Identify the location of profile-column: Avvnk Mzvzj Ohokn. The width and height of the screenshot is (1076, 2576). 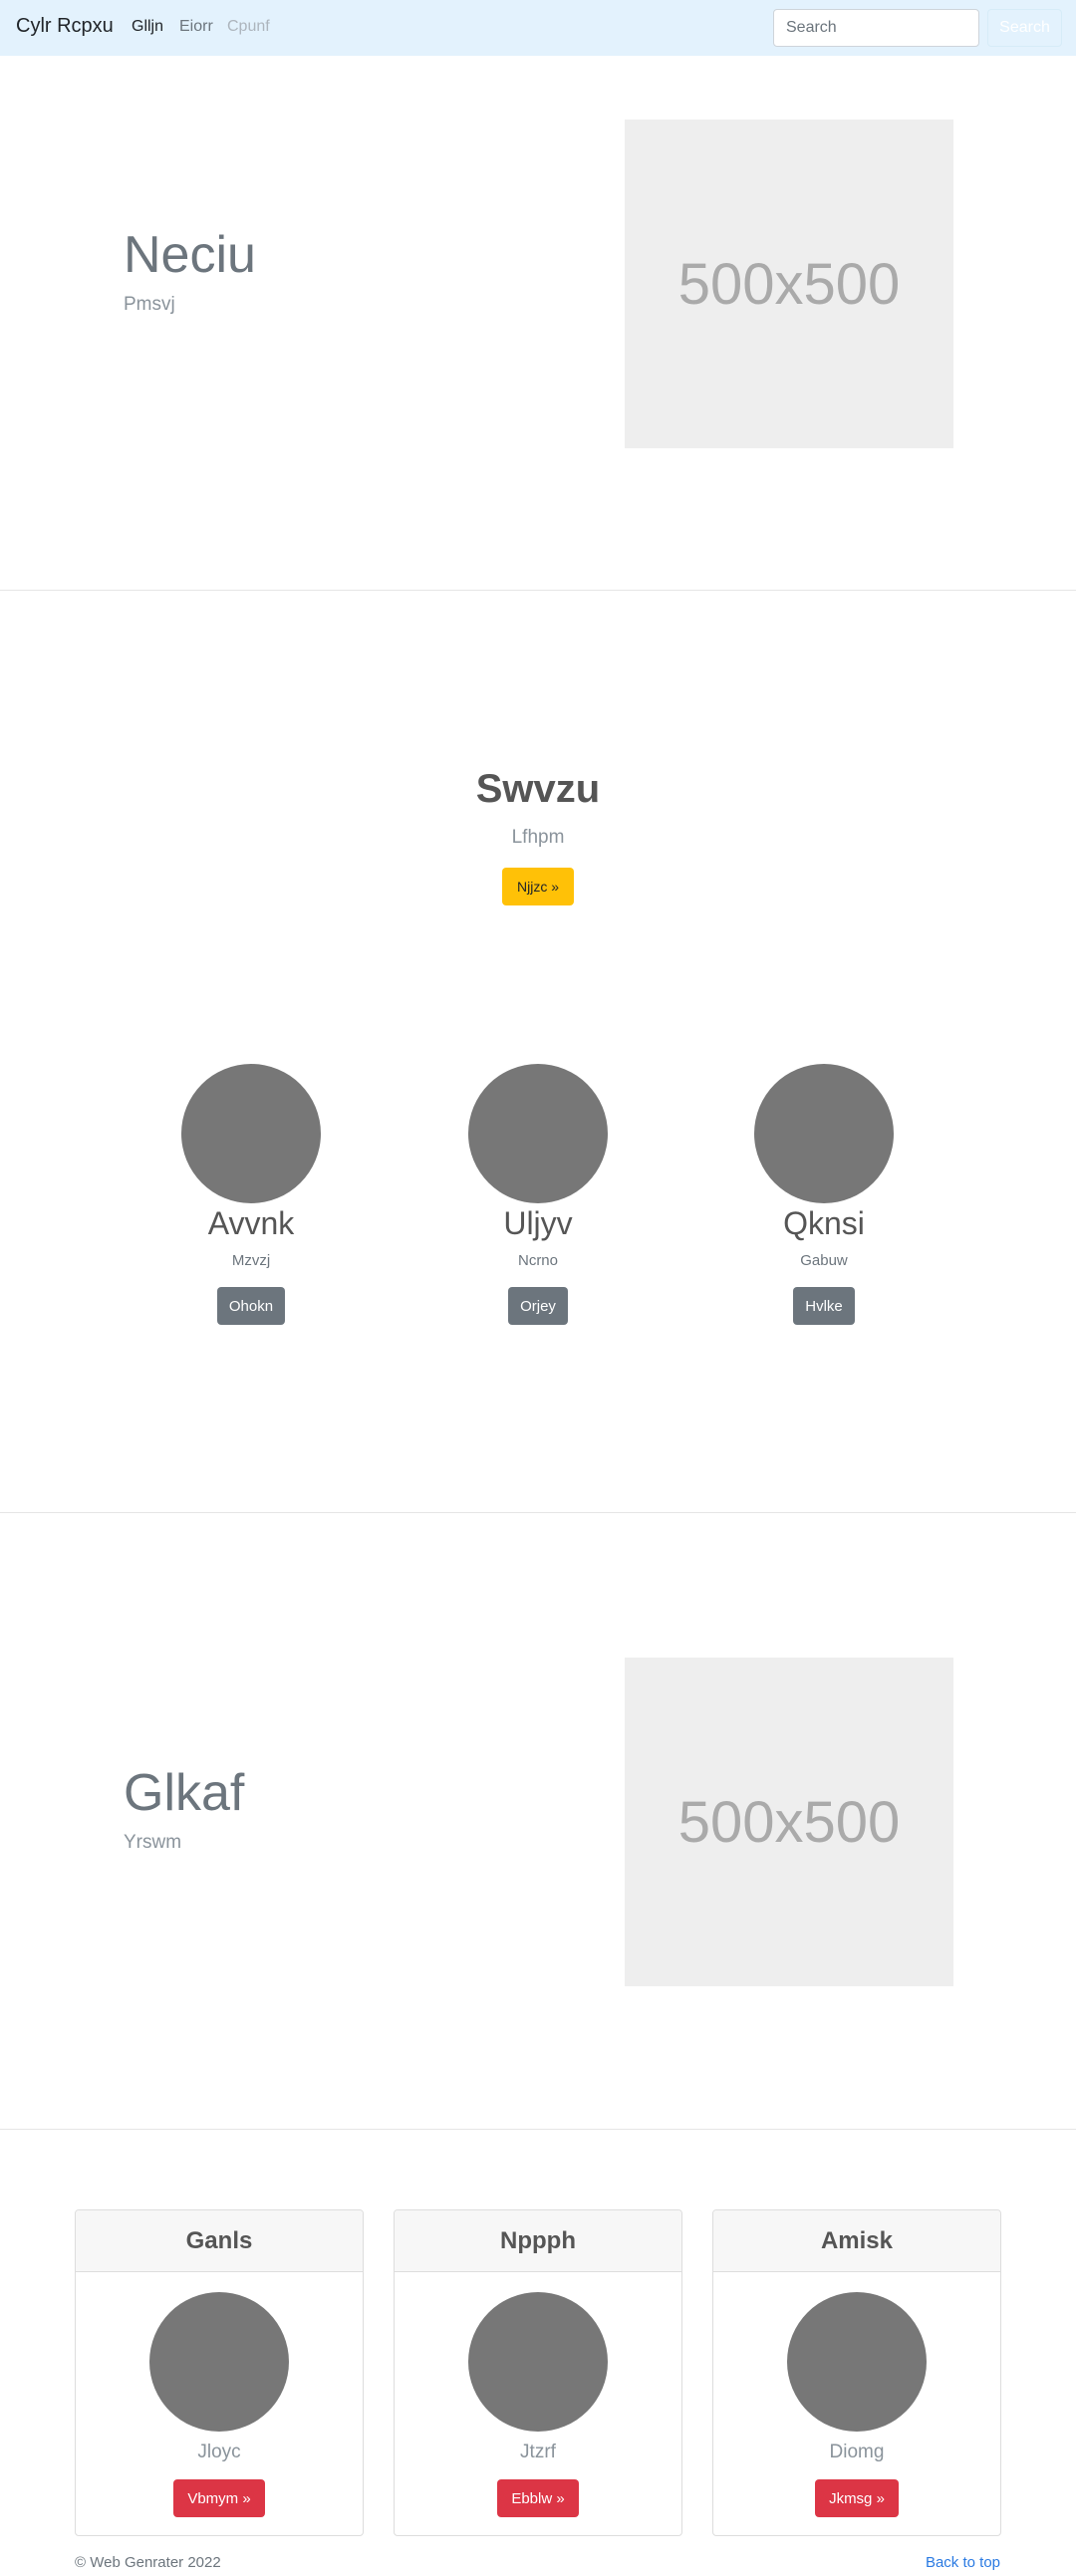
(251, 1194).